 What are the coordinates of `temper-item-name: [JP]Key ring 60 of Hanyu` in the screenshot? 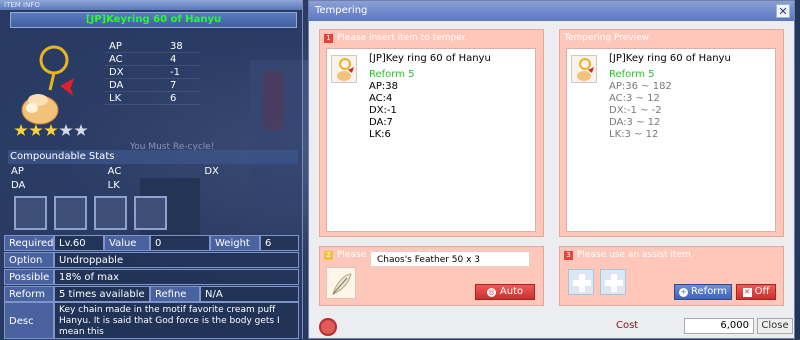 It's located at (430, 58).